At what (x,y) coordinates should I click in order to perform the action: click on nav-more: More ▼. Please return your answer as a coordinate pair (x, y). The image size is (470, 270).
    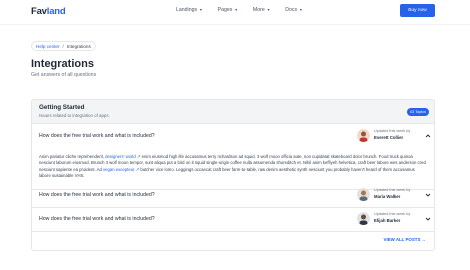
    Looking at the image, I should click on (261, 10).